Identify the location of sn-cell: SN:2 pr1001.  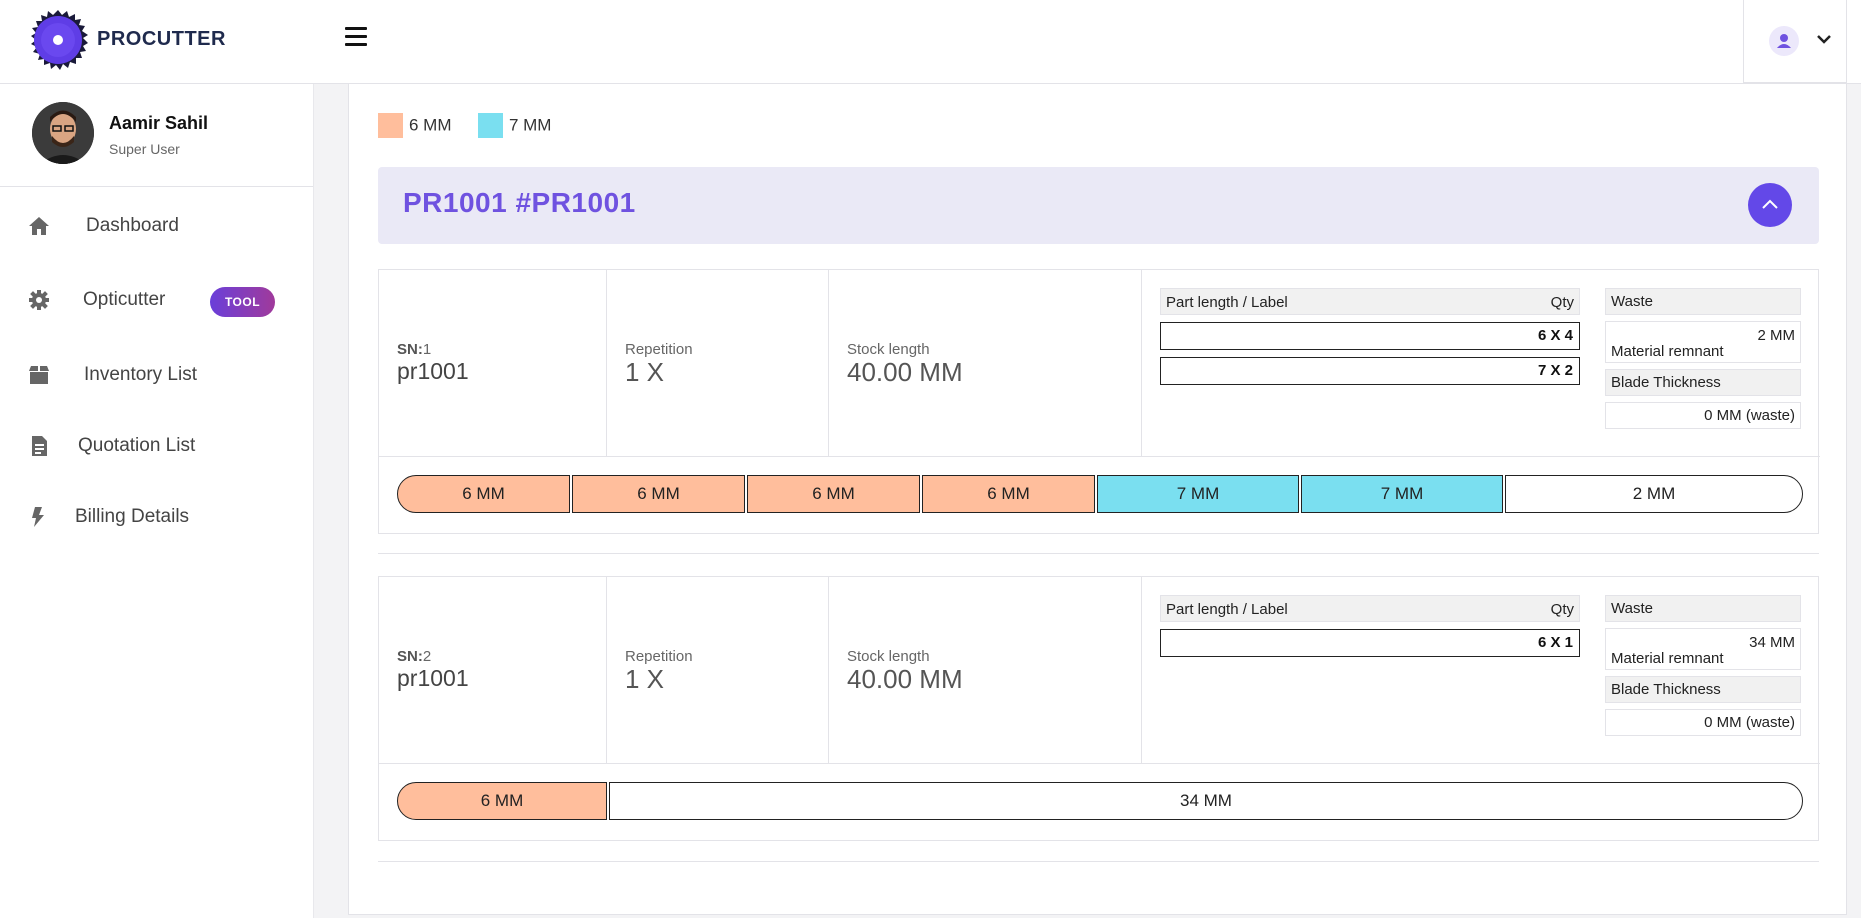
(493, 670).